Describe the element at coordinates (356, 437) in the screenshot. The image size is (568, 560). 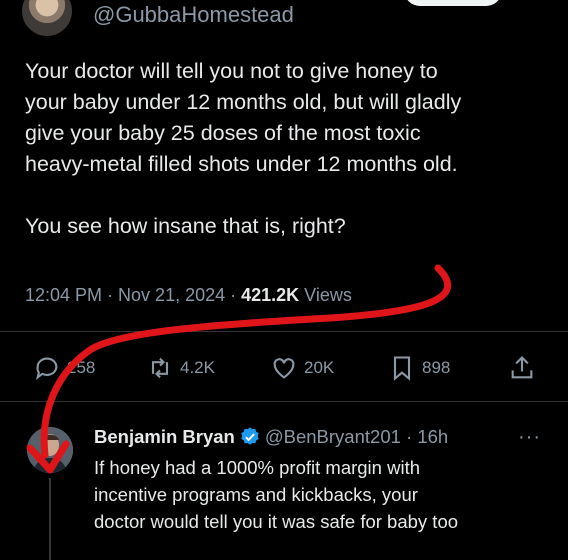
I see `reply-handle-time: @BenBryant201 · 16h` at that location.